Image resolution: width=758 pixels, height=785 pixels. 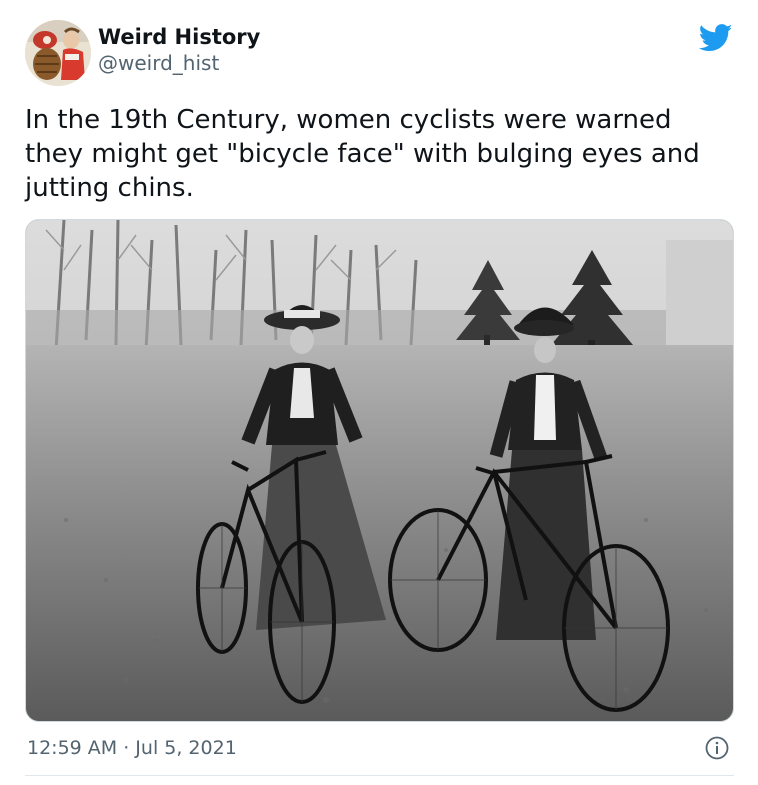 I want to click on tweet-header: Weird History @weird_hist, so click(x=142, y=53).